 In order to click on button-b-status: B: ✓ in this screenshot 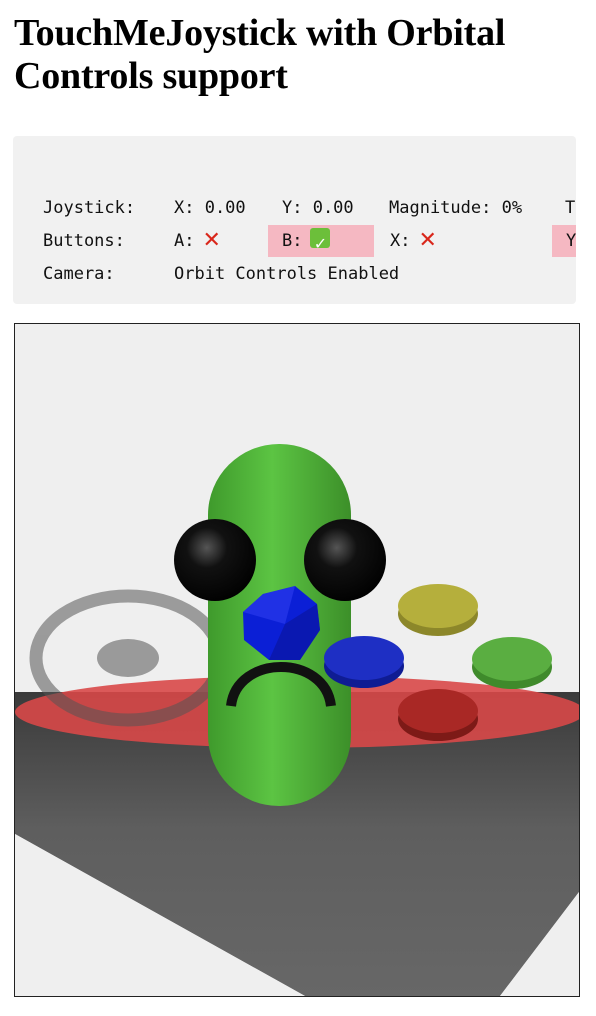, I will do `click(321, 241)`.